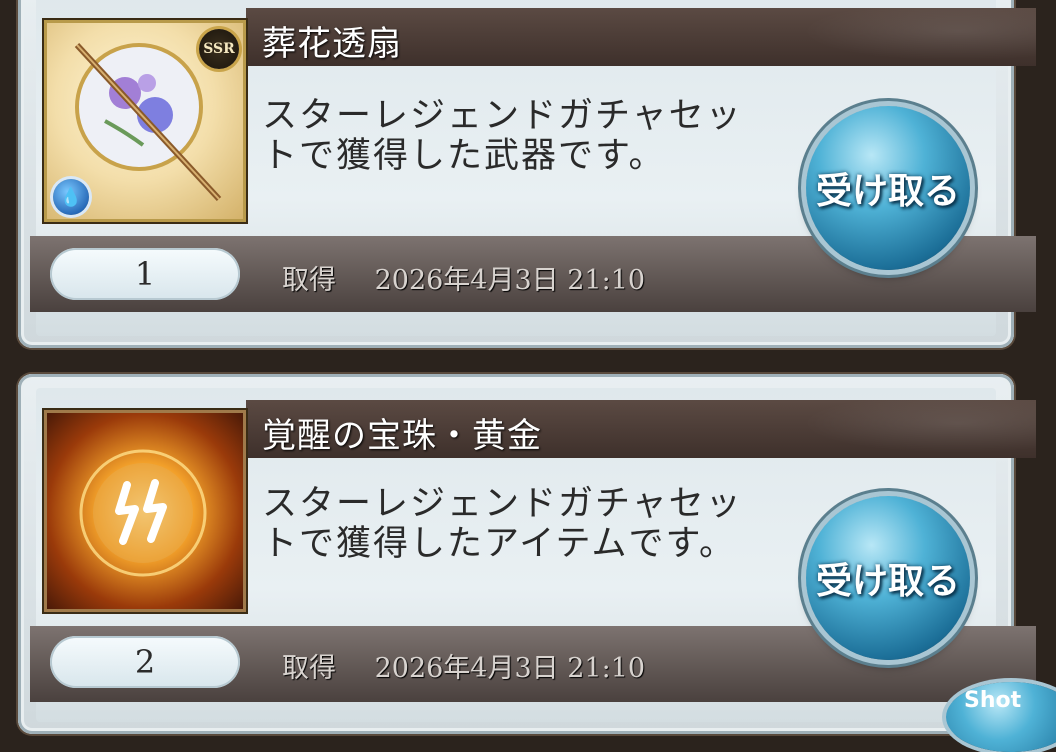 This screenshot has width=1056, height=752. Describe the element at coordinates (332, 44) in the screenshot. I see `item-name: 葬花透扇` at that location.